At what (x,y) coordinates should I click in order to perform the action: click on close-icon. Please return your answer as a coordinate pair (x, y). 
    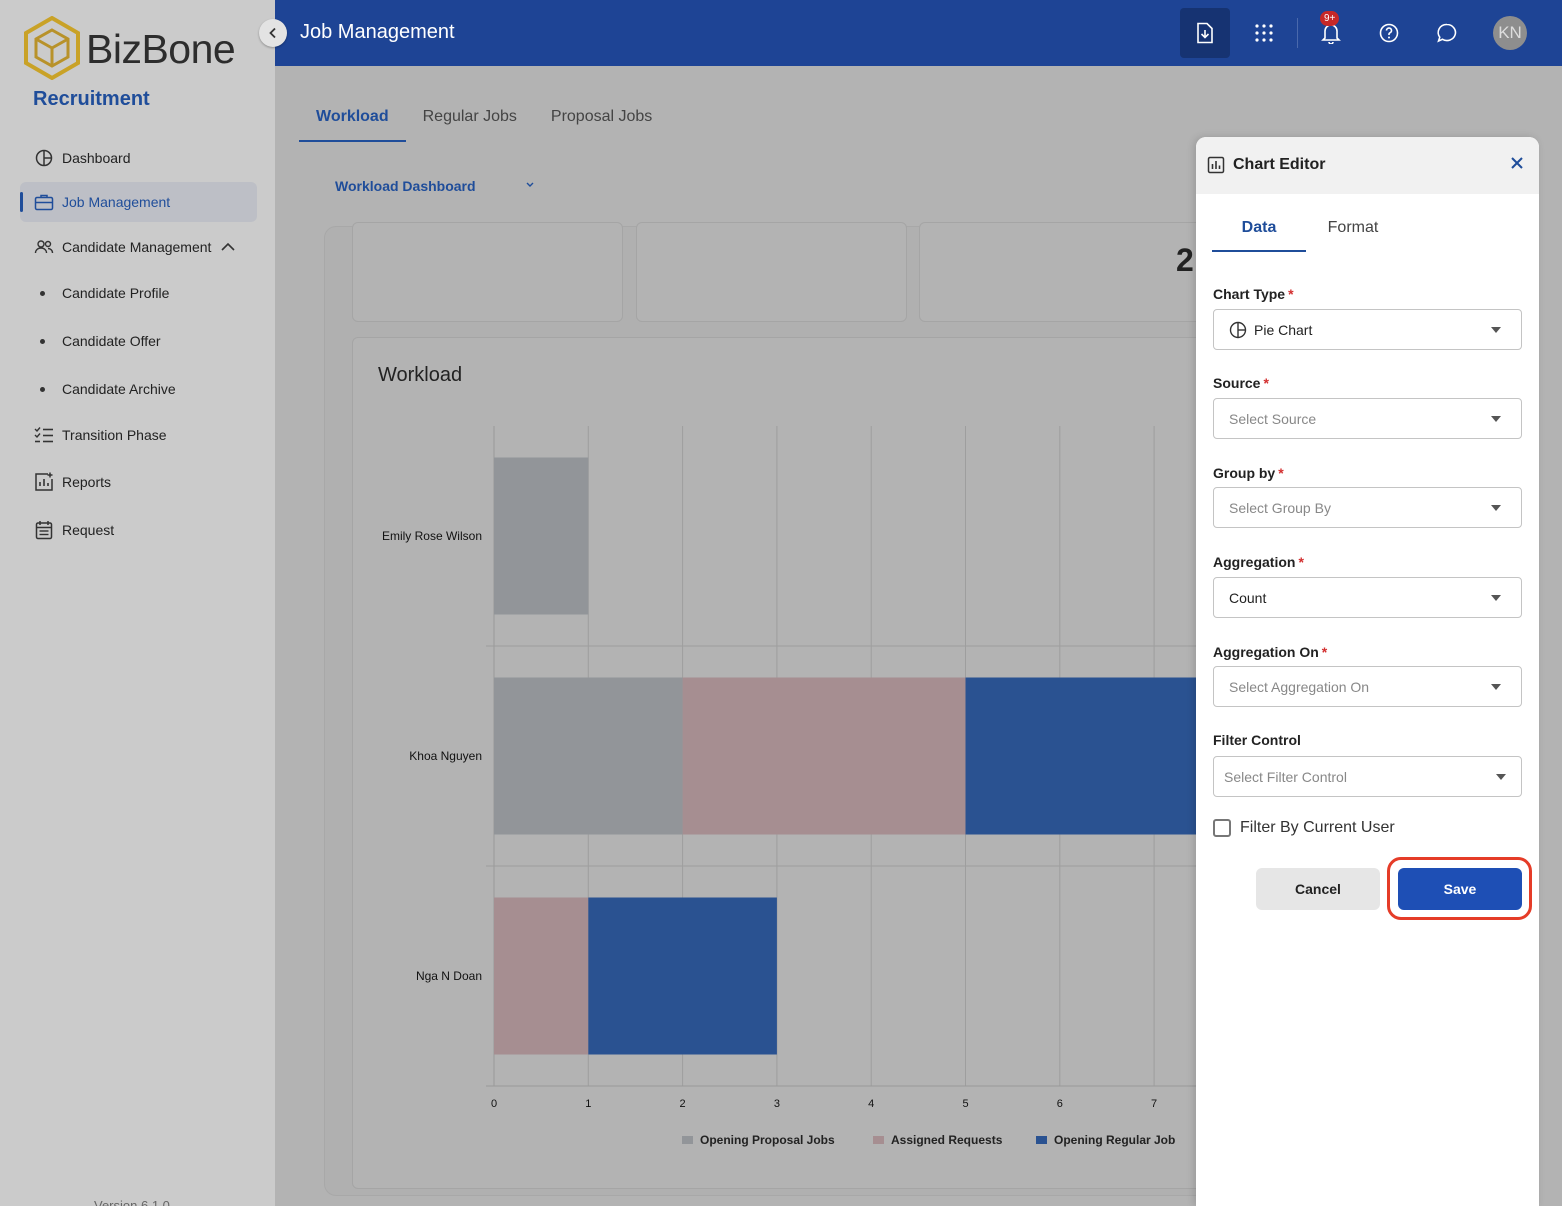
    Looking at the image, I should click on (1517, 165).